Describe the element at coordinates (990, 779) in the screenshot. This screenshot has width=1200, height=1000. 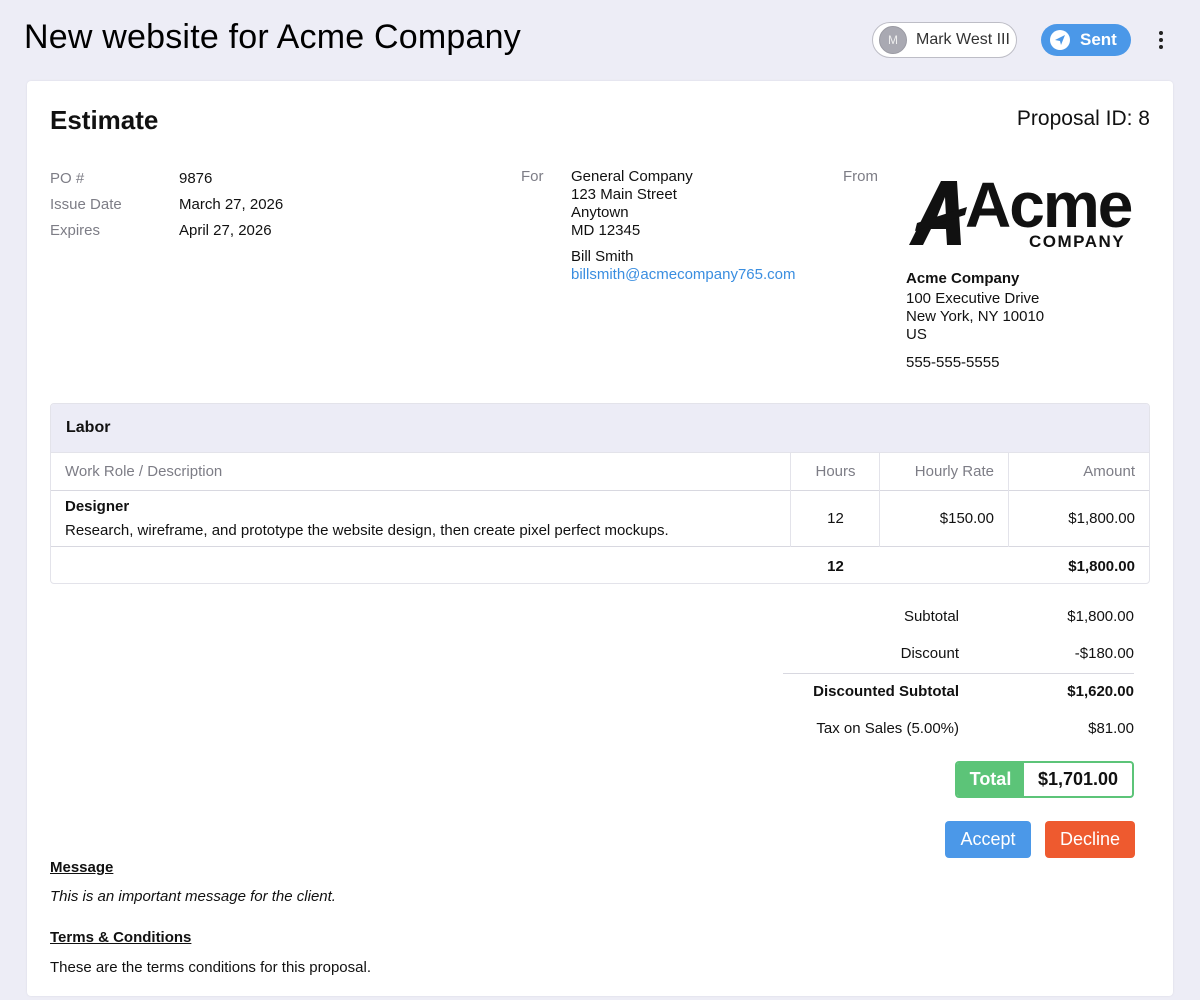
I see `total-label: Total` at that location.